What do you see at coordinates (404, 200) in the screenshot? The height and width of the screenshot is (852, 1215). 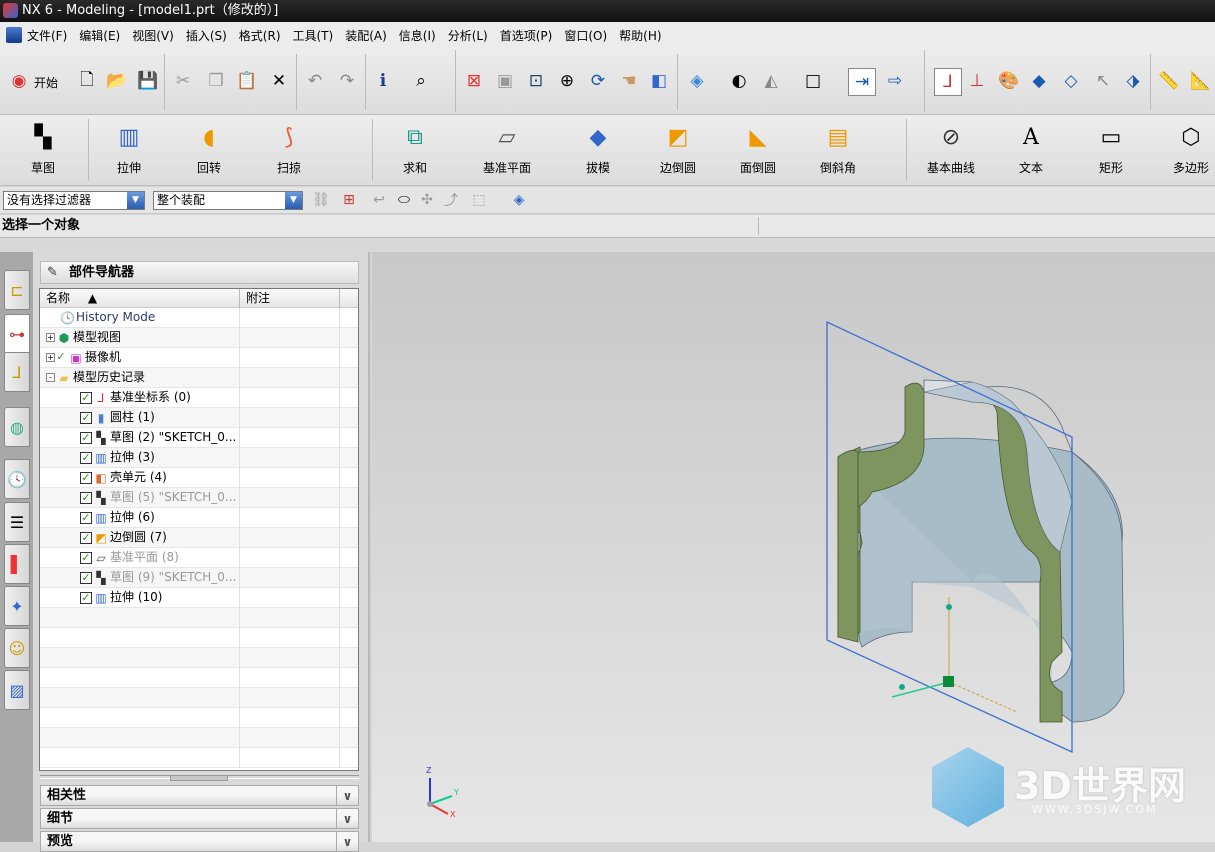 I see `select-feature-icon: ⬭` at bounding box center [404, 200].